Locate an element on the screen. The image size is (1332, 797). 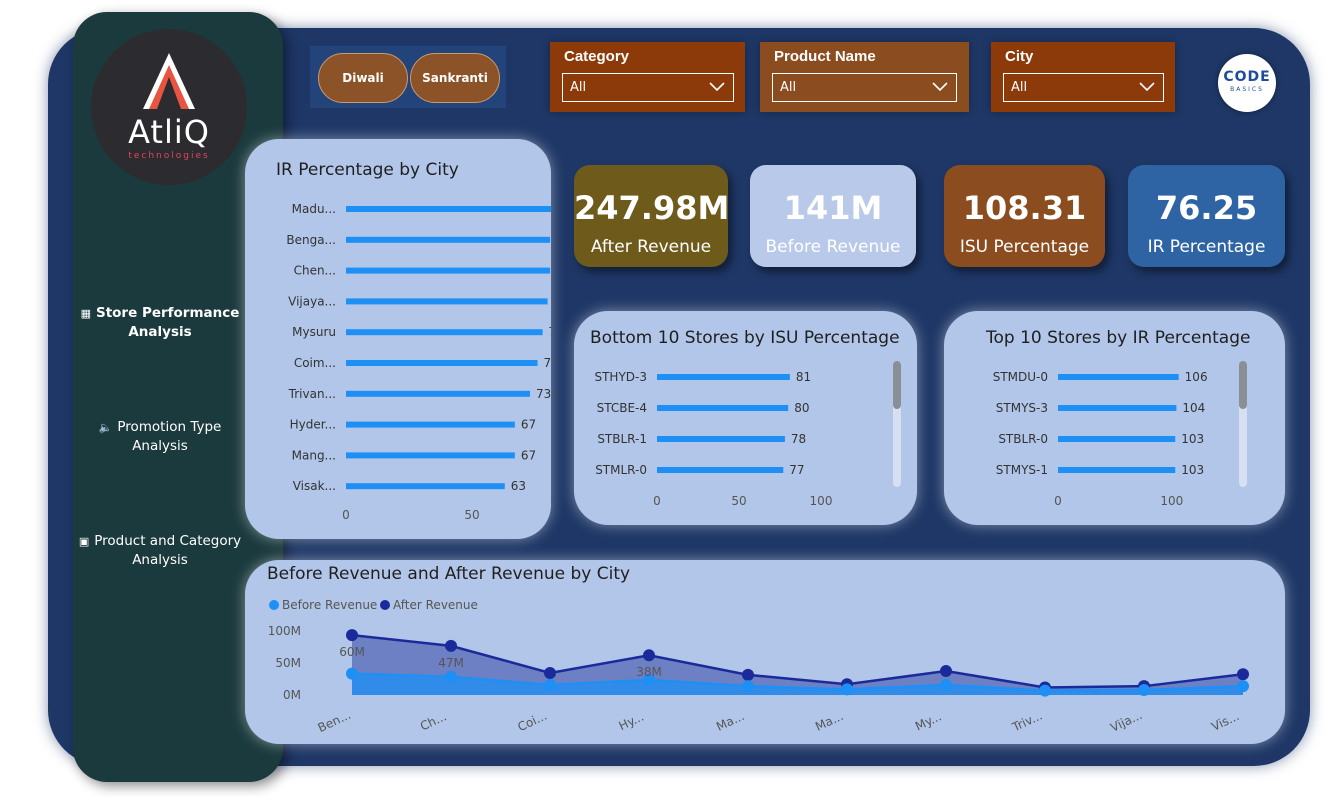
kpi-label: Before Revenue is located at coordinates (833, 247).